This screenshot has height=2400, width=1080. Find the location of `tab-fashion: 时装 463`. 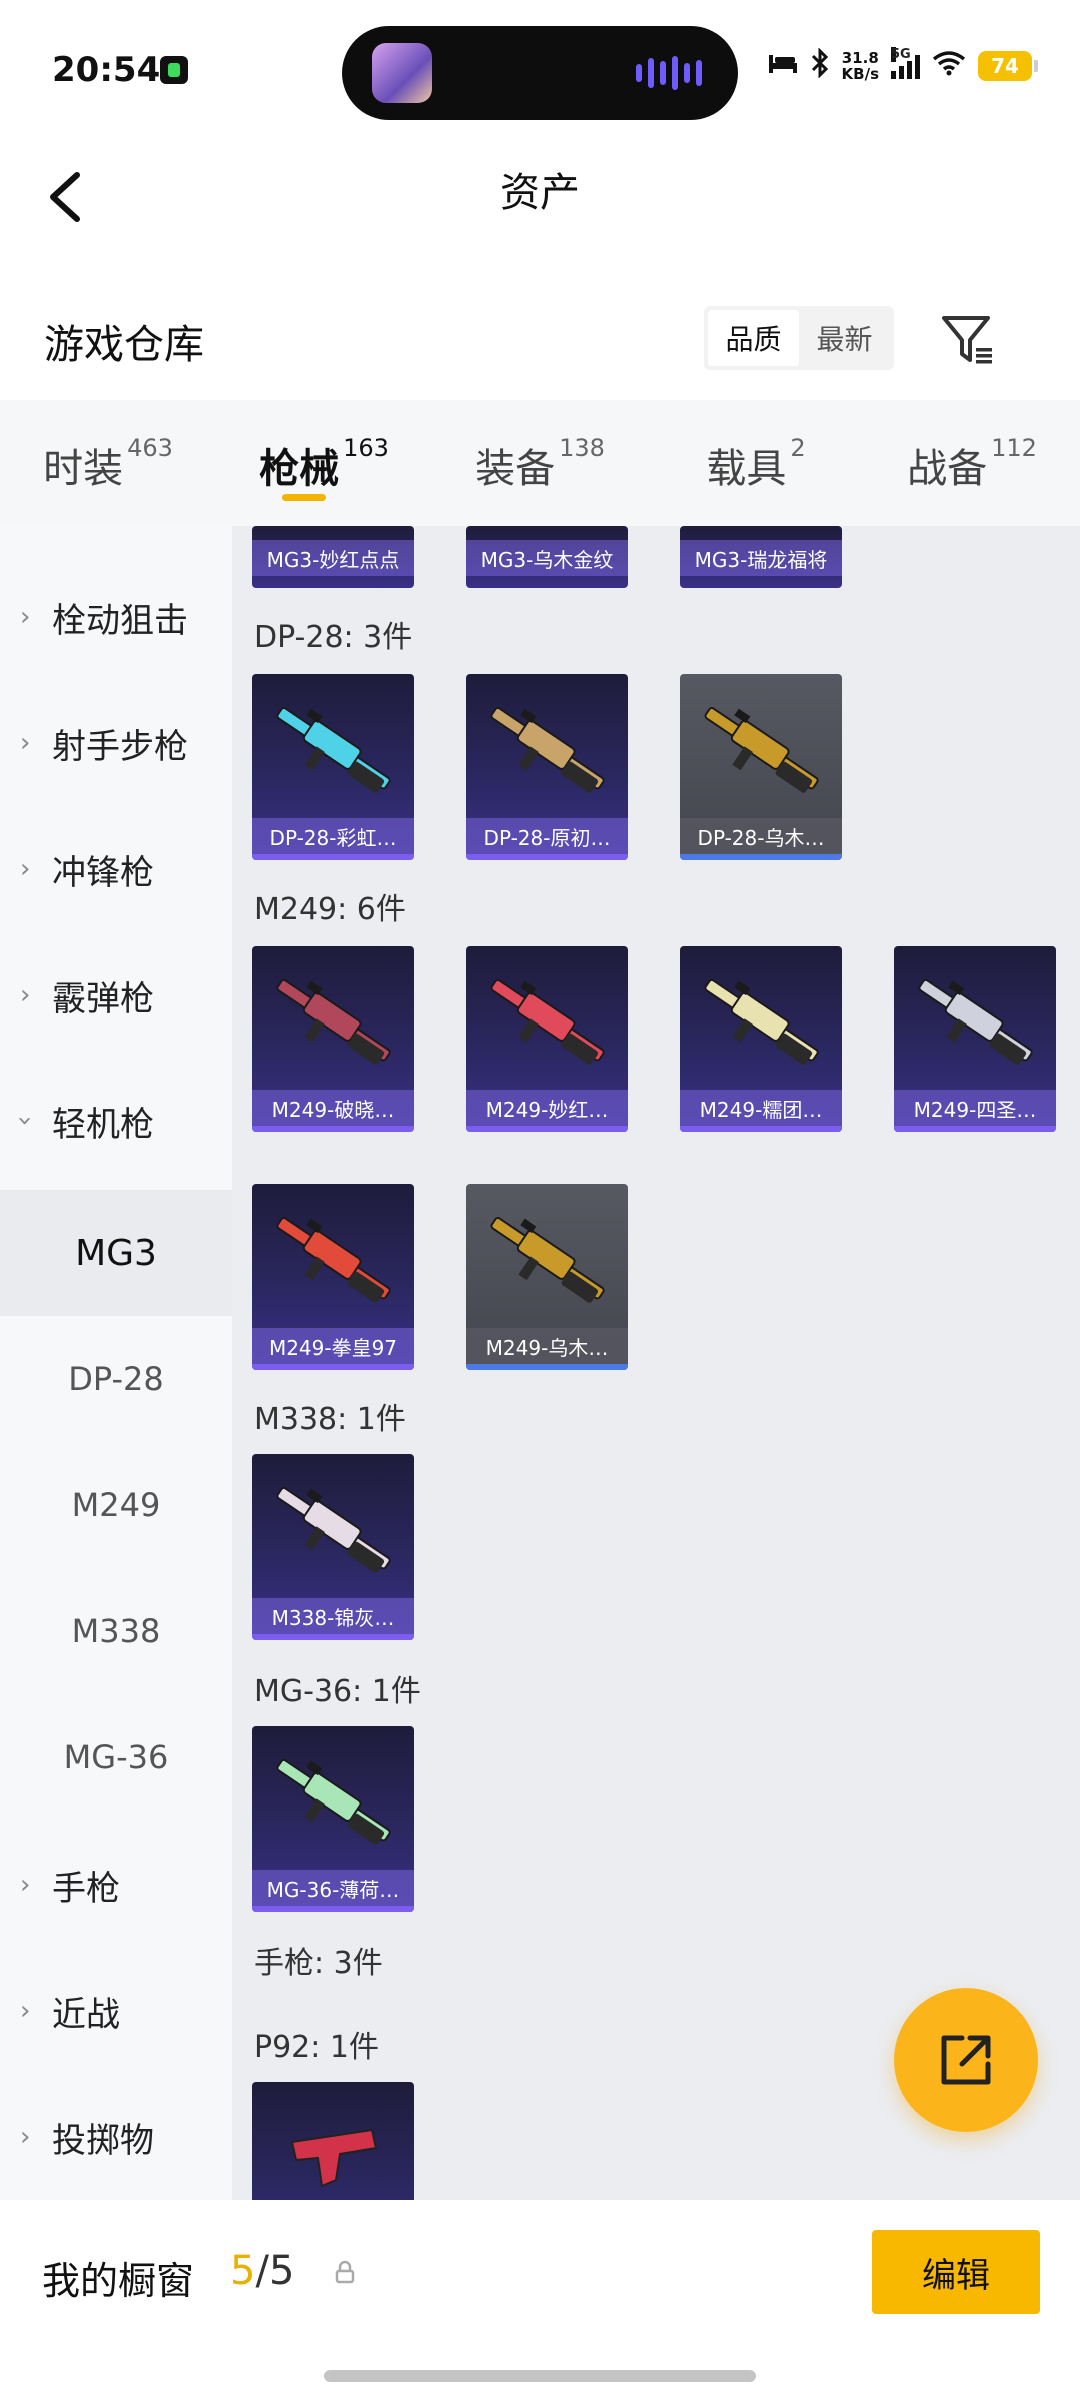

tab-fashion: 时装 463 is located at coordinates (108, 463).